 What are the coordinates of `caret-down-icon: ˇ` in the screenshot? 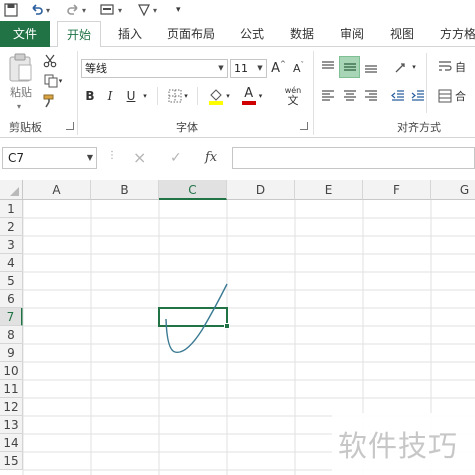 It's located at (302, 64).